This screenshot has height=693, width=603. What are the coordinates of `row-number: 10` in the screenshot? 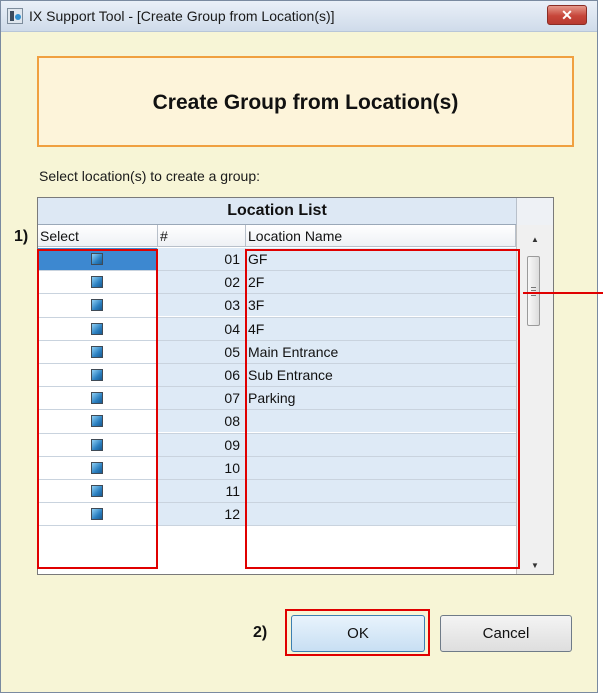 It's located at (202, 467).